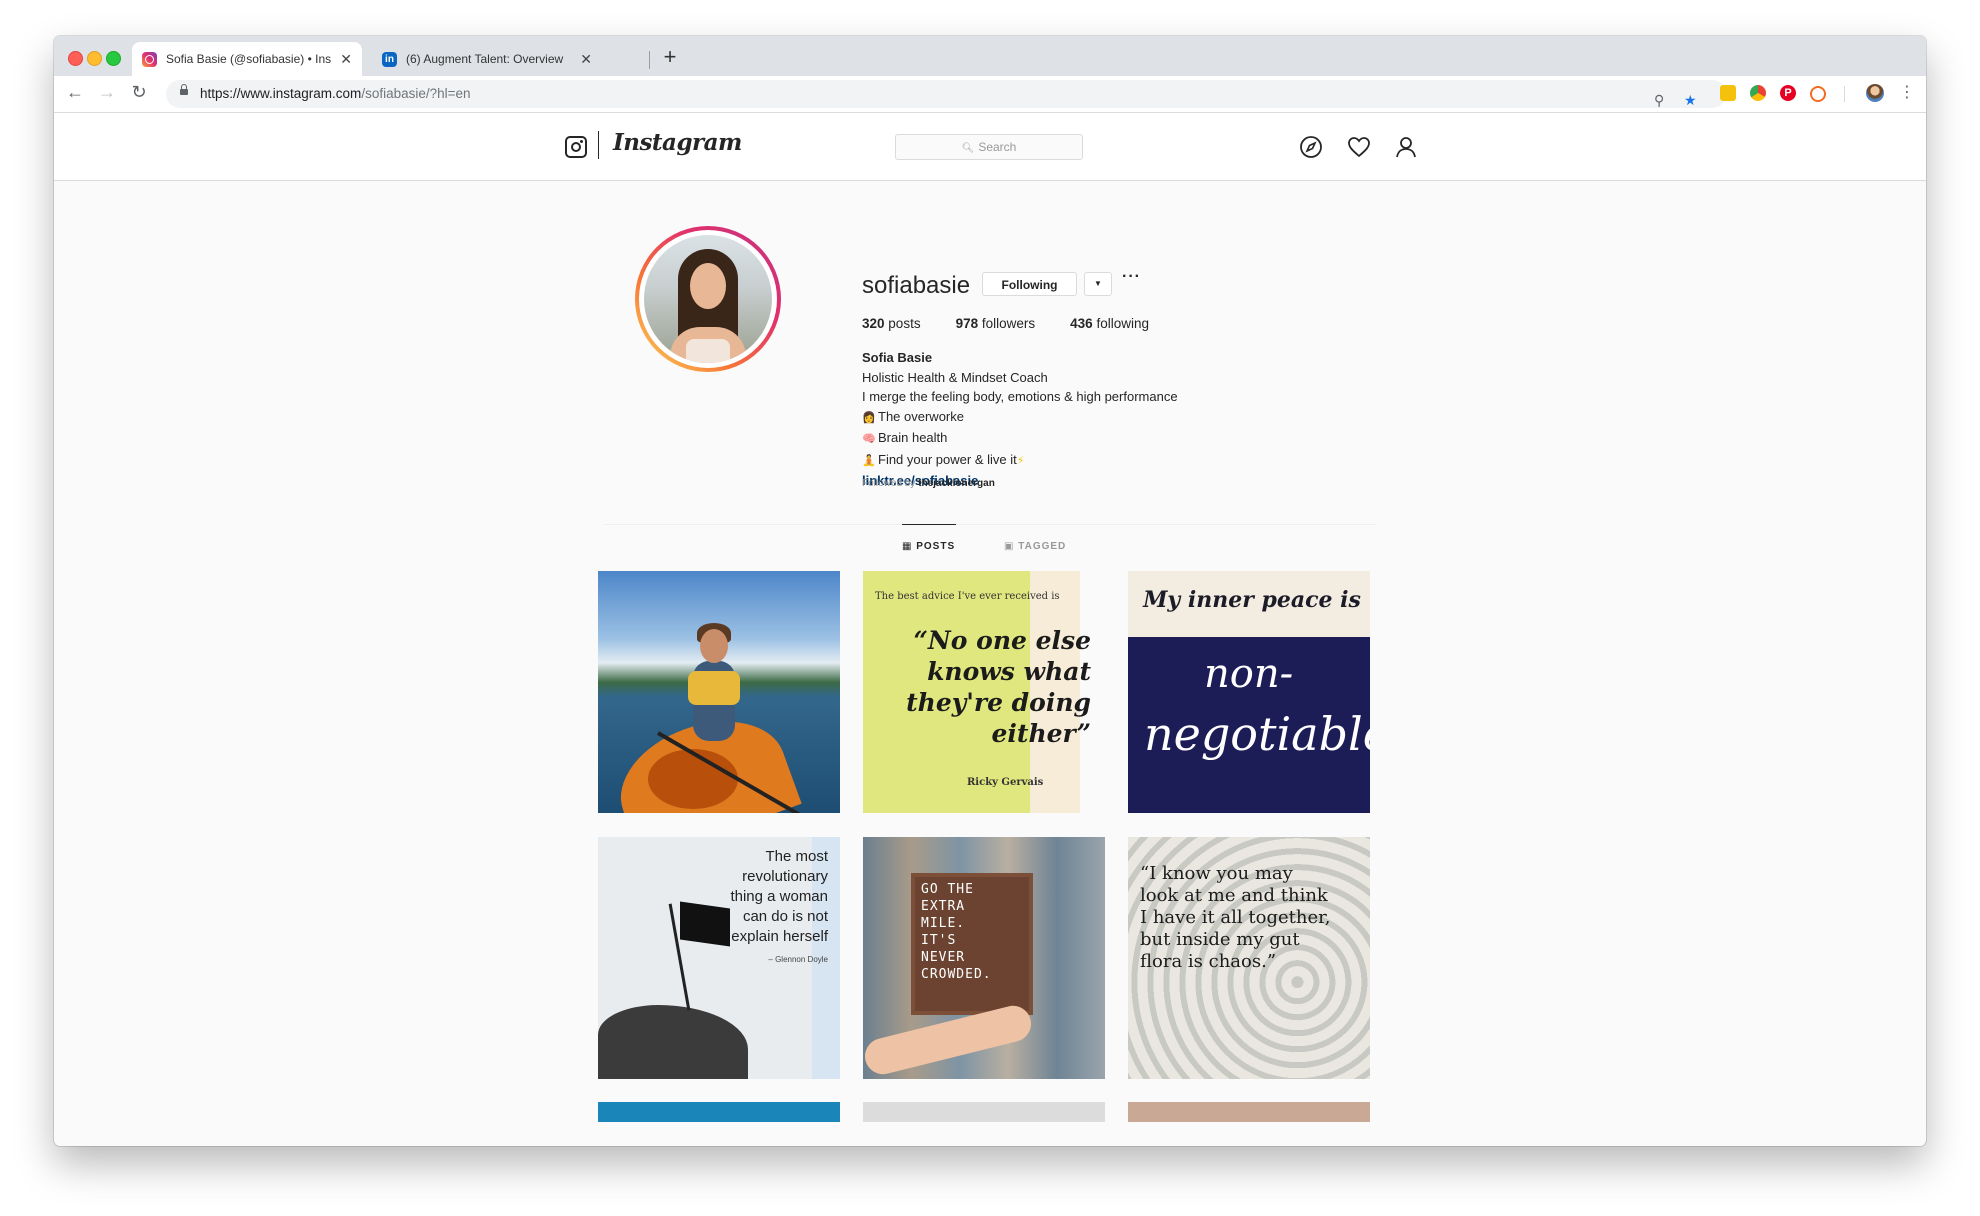  What do you see at coordinates (1005, 782) in the screenshot?
I see `post-attribution: Ricky Gervais` at bounding box center [1005, 782].